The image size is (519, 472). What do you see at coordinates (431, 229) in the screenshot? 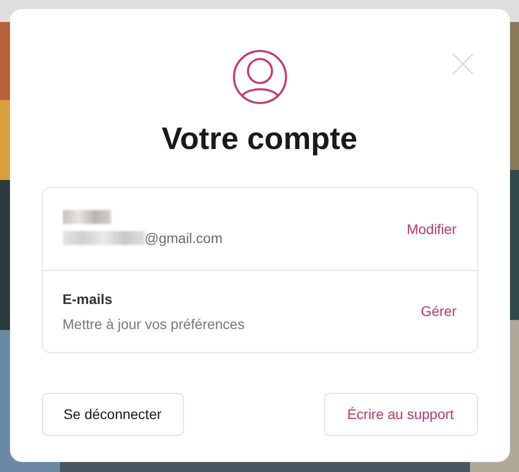
I see `action-link: Modifier` at bounding box center [431, 229].